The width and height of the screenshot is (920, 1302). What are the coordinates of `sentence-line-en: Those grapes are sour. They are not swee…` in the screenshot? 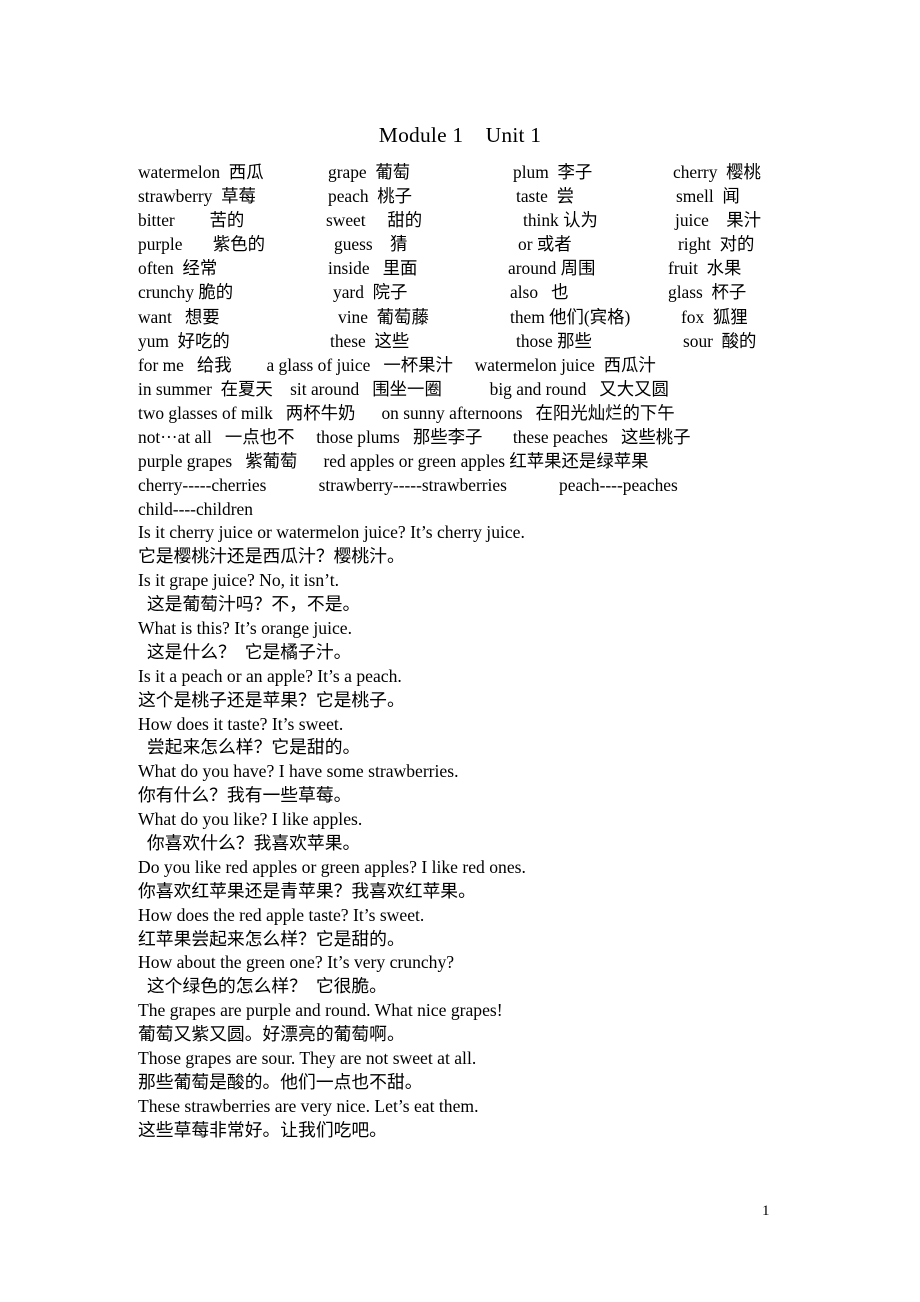 It's located at (307, 1058).